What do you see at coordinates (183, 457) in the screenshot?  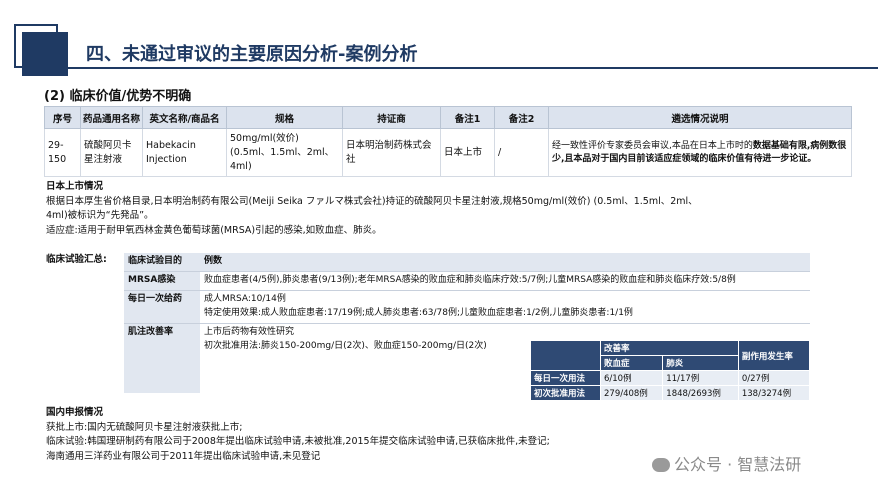 I see `domestic-line: 海南通用三洋药业有限公司于2011年提出临床试验申请,未见登记` at bounding box center [183, 457].